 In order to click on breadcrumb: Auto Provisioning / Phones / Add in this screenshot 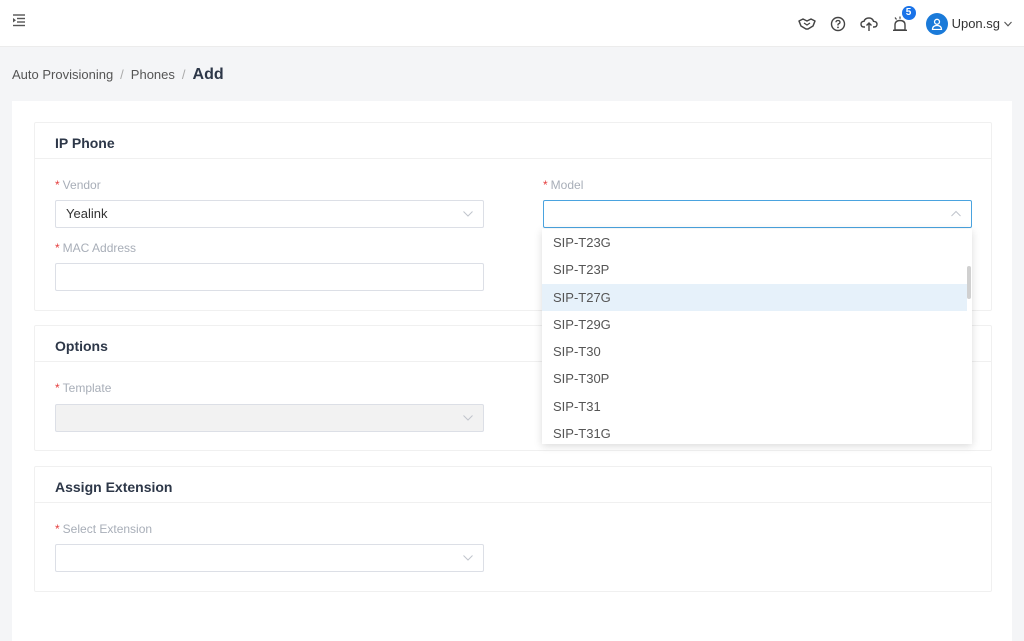, I will do `click(118, 75)`.